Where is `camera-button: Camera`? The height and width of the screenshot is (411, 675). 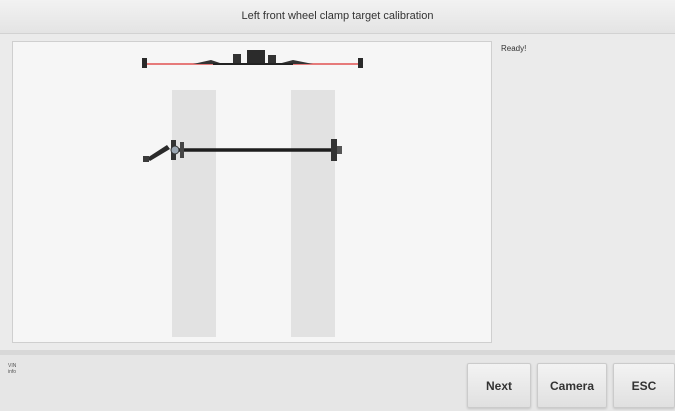 camera-button: Camera is located at coordinates (572, 385).